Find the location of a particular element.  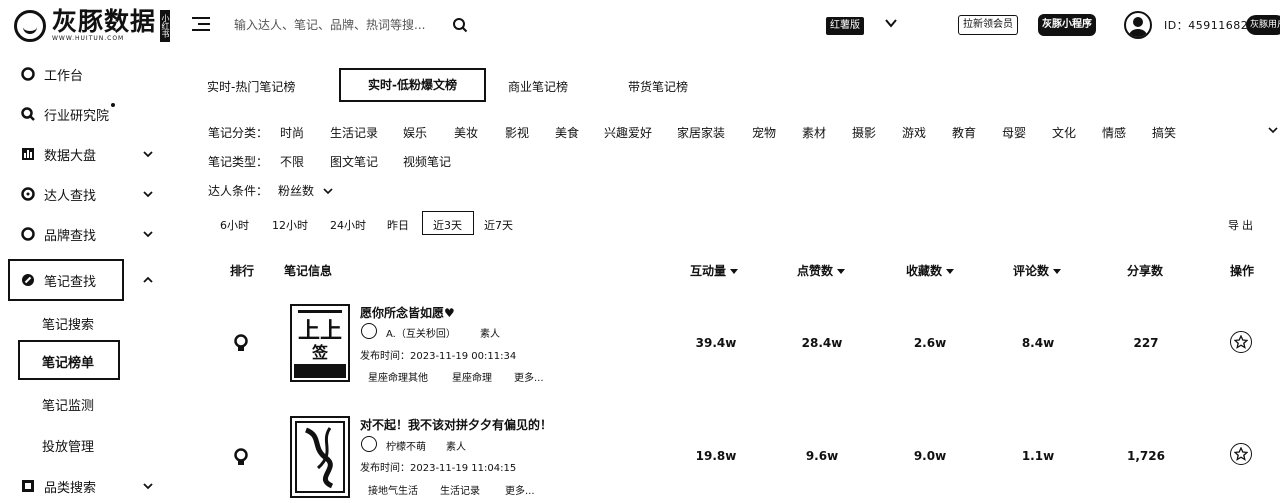

category-option: 兴趣爱好 is located at coordinates (628, 132).